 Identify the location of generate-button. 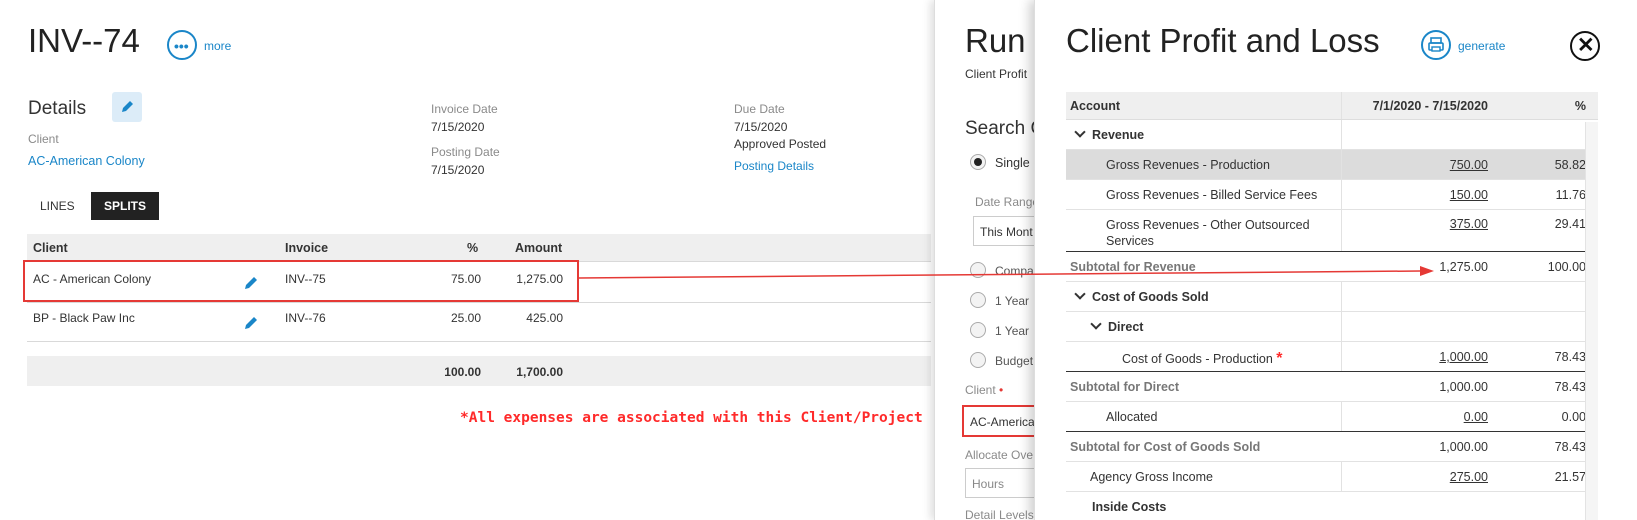
(1436, 45).